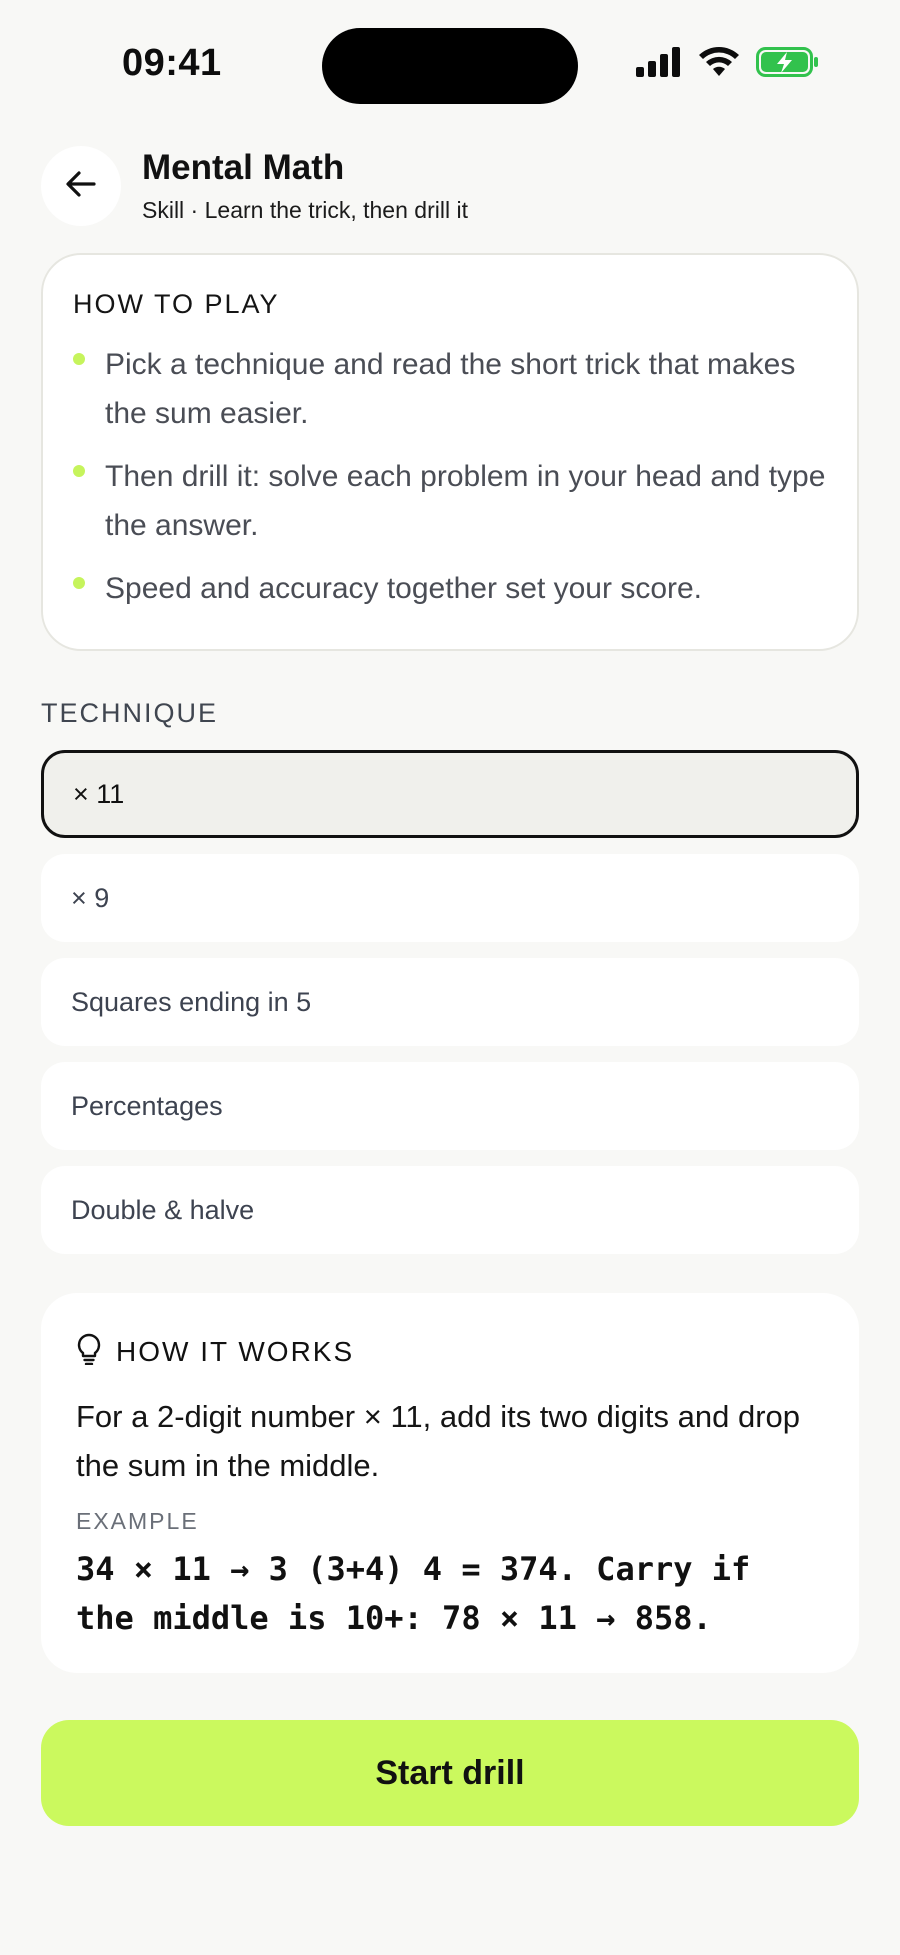 Image resolution: width=900 pixels, height=1955 pixels. What do you see at coordinates (719, 64) in the screenshot?
I see `wifi-icon` at bounding box center [719, 64].